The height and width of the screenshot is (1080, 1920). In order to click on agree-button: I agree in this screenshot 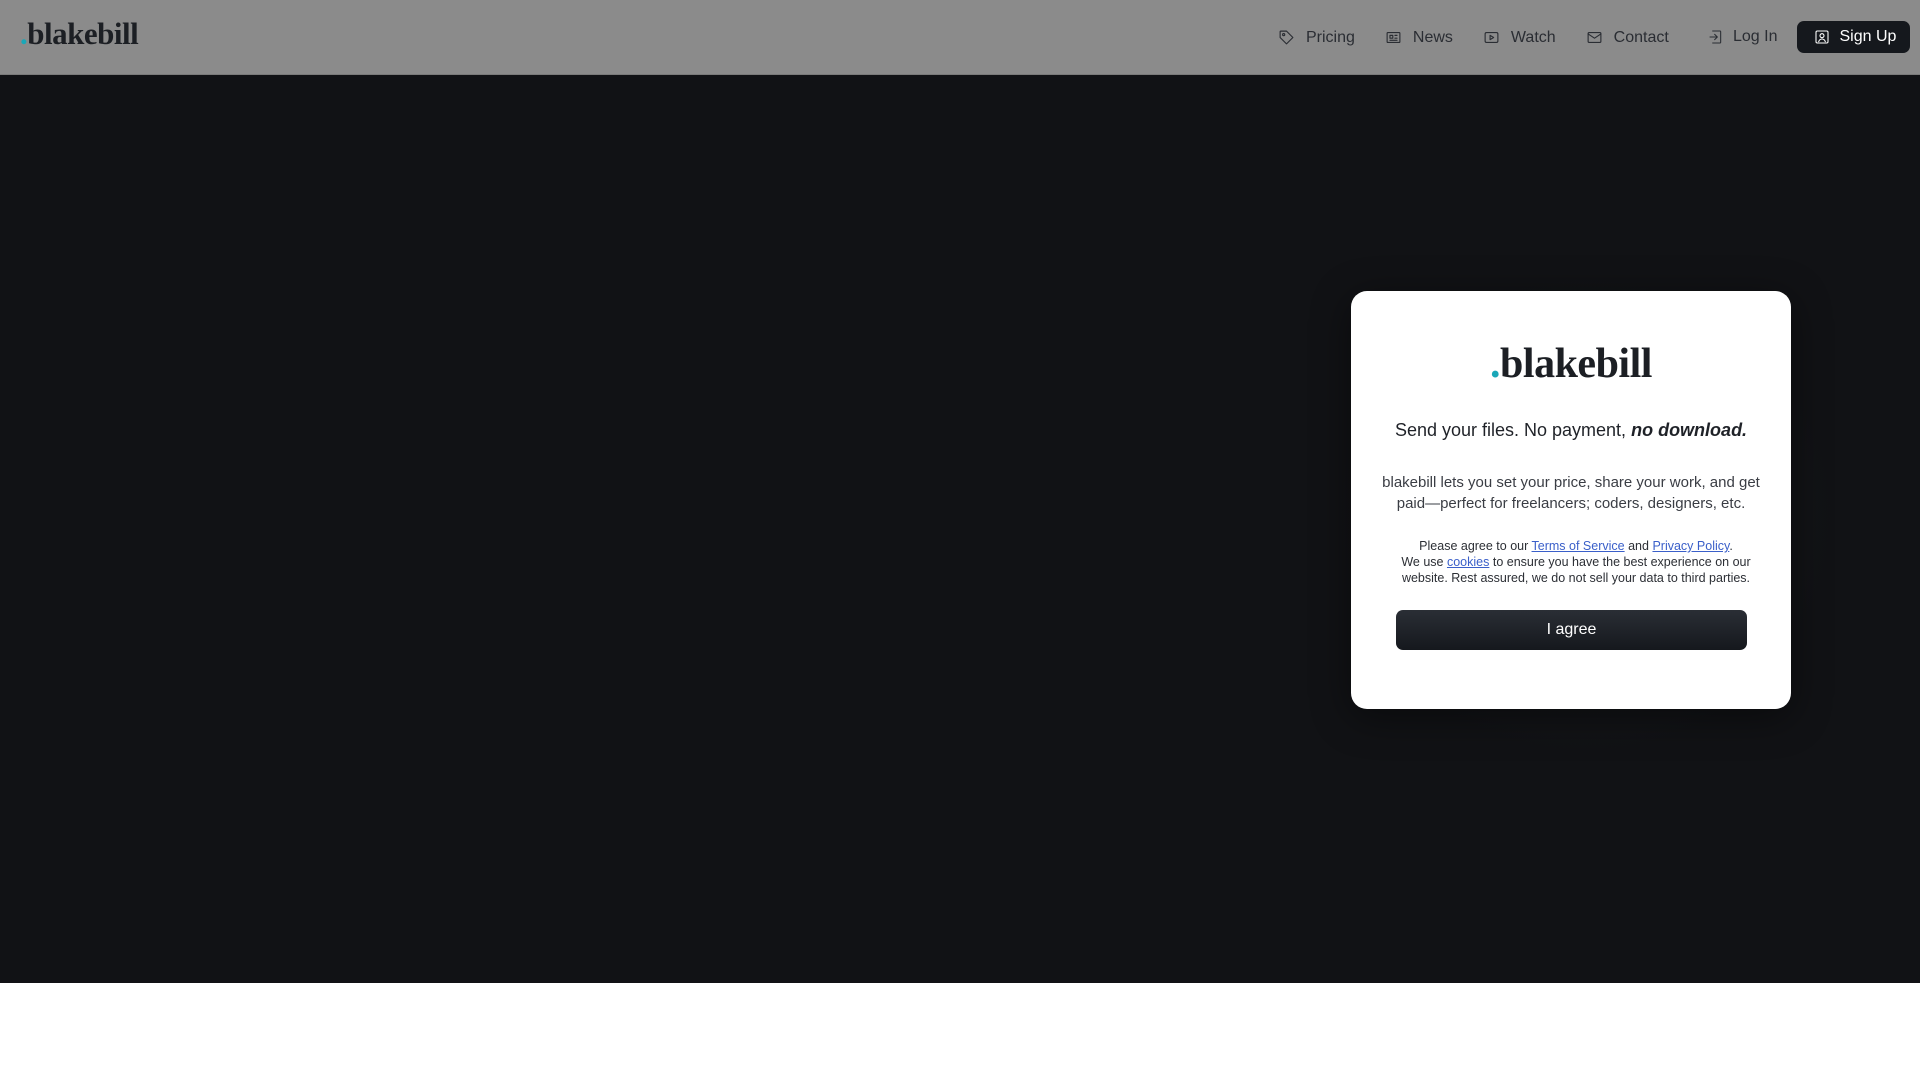, I will do `click(1571, 630)`.